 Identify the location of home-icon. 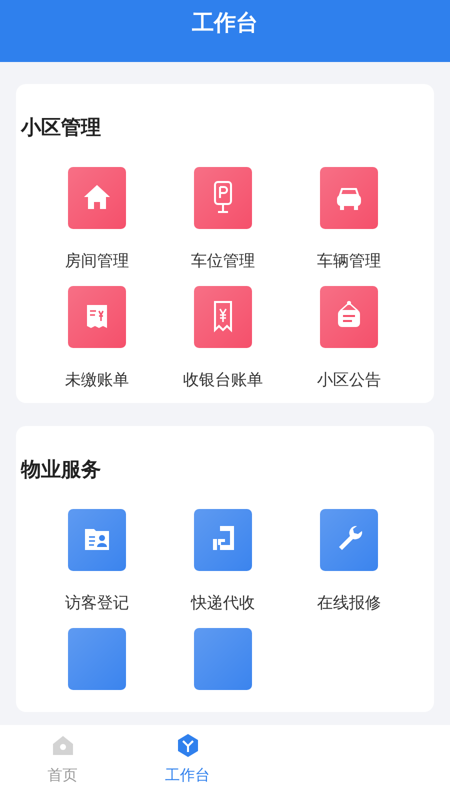
(62, 745).